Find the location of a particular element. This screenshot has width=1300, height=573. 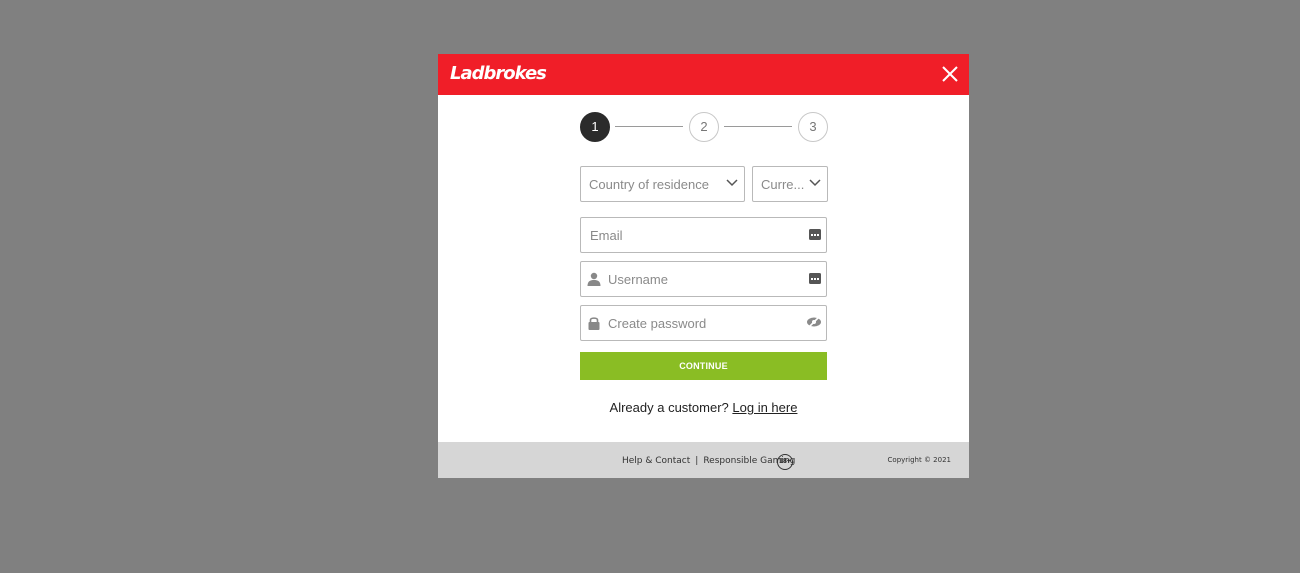

country-select: Country of residence is located at coordinates (662, 184).